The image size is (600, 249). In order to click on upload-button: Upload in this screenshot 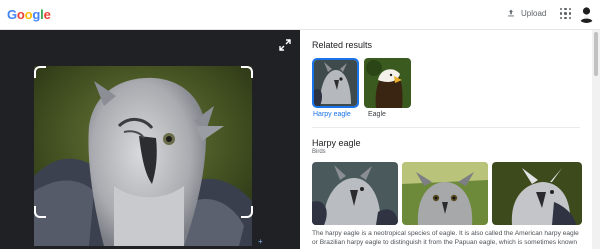, I will do `click(526, 13)`.